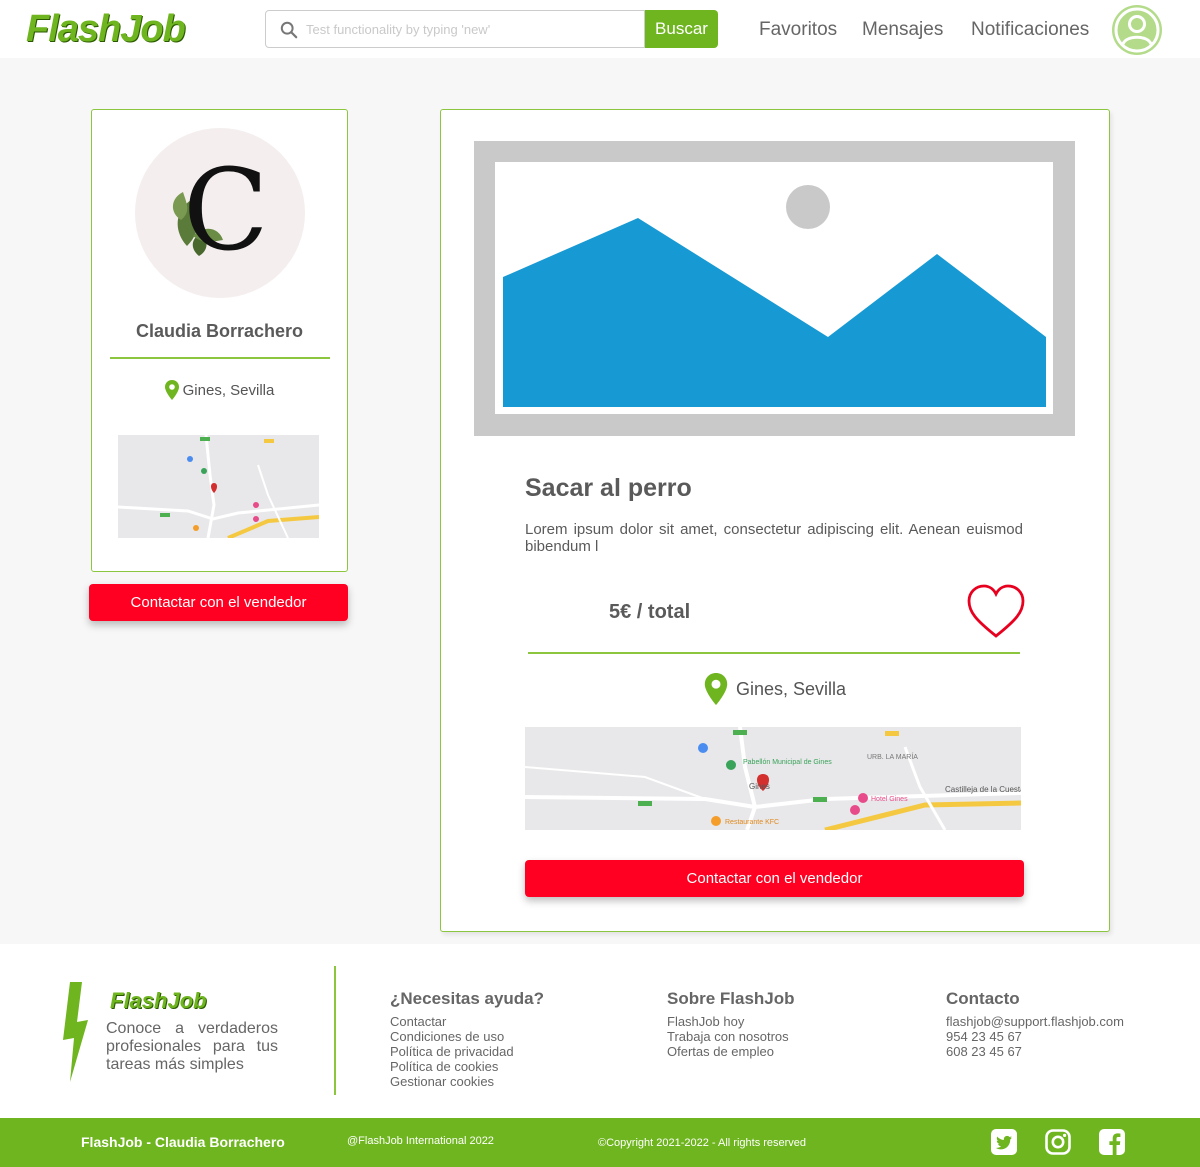  I want to click on footer-contact-phone: 954 23 45 67, so click(1035, 1036).